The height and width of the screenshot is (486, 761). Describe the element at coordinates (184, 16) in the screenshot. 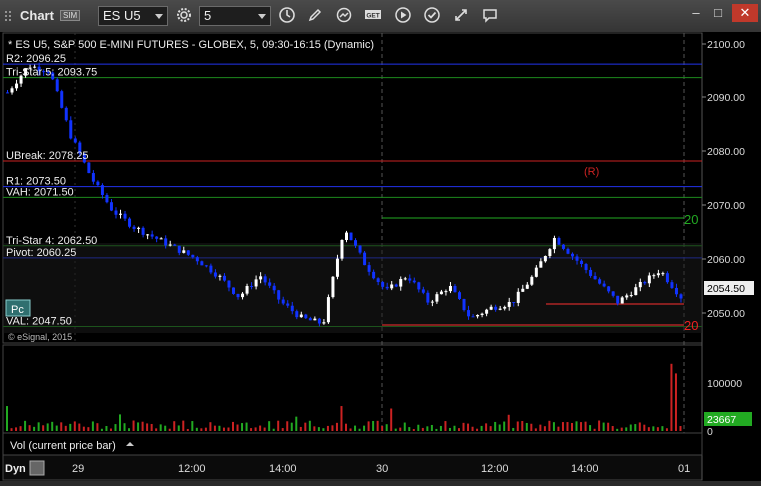

I see `settings-icon` at that location.